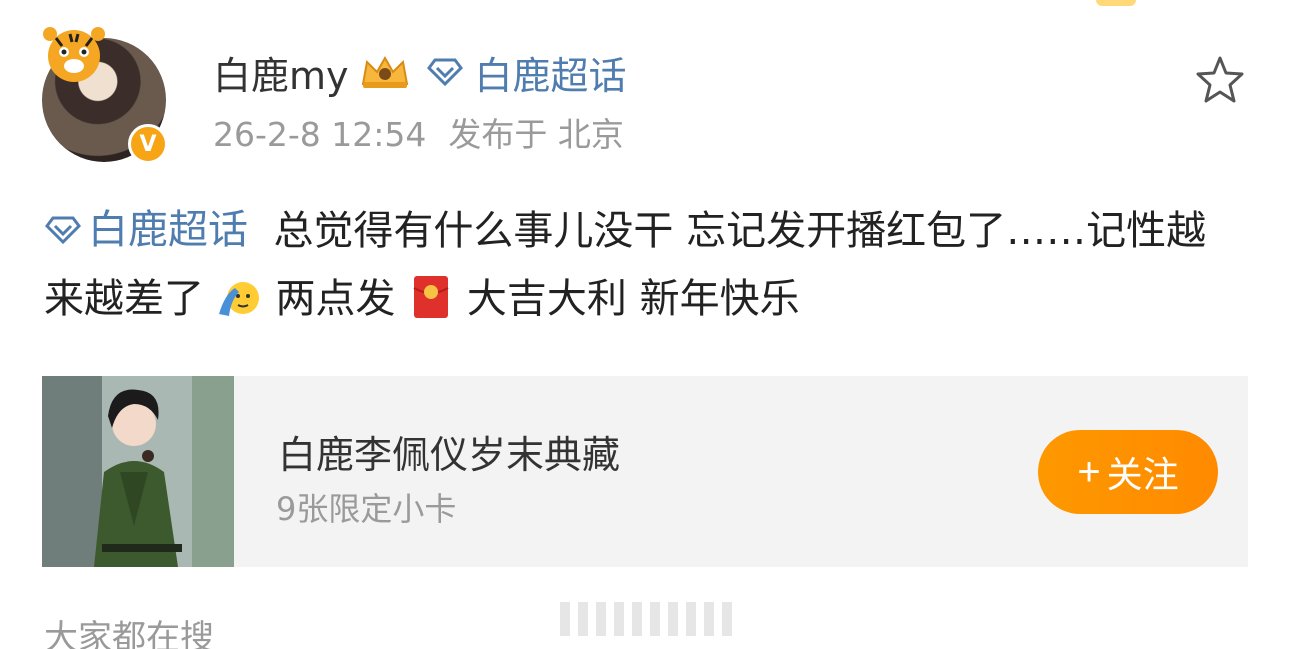 The width and height of the screenshot is (1290, 649). What do you see at coordinates (633, 299) in the screenshot?
I see `post-text-3: 大吉大利 新年快乐` at bounding box center [633, 299].